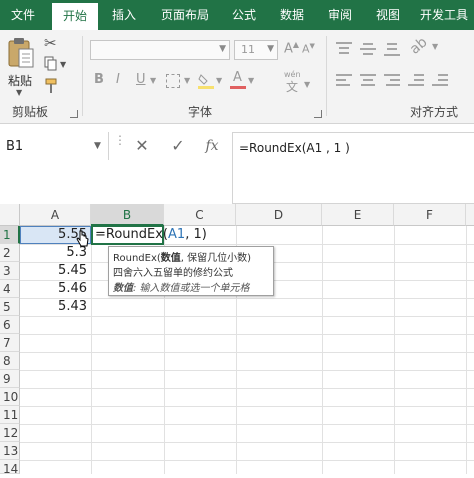 The image size is (474, 478). Describe the element at coordinates (160, 50) in the screenshot. I see `font-name-combo: ▼` at that location.